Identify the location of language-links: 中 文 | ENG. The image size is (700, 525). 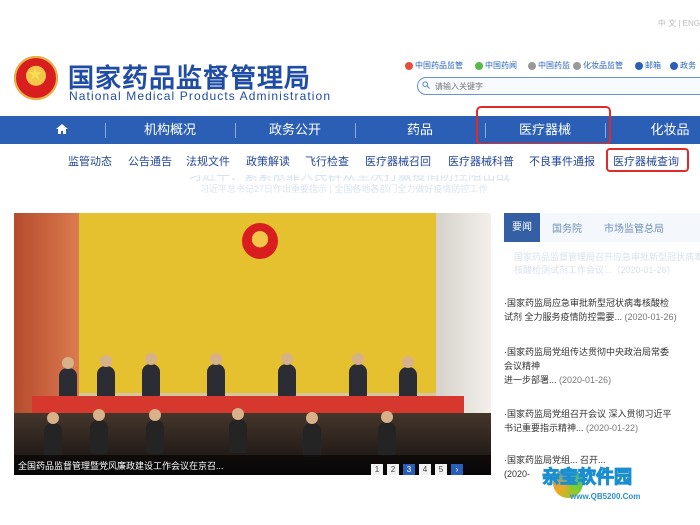
(679, 23).